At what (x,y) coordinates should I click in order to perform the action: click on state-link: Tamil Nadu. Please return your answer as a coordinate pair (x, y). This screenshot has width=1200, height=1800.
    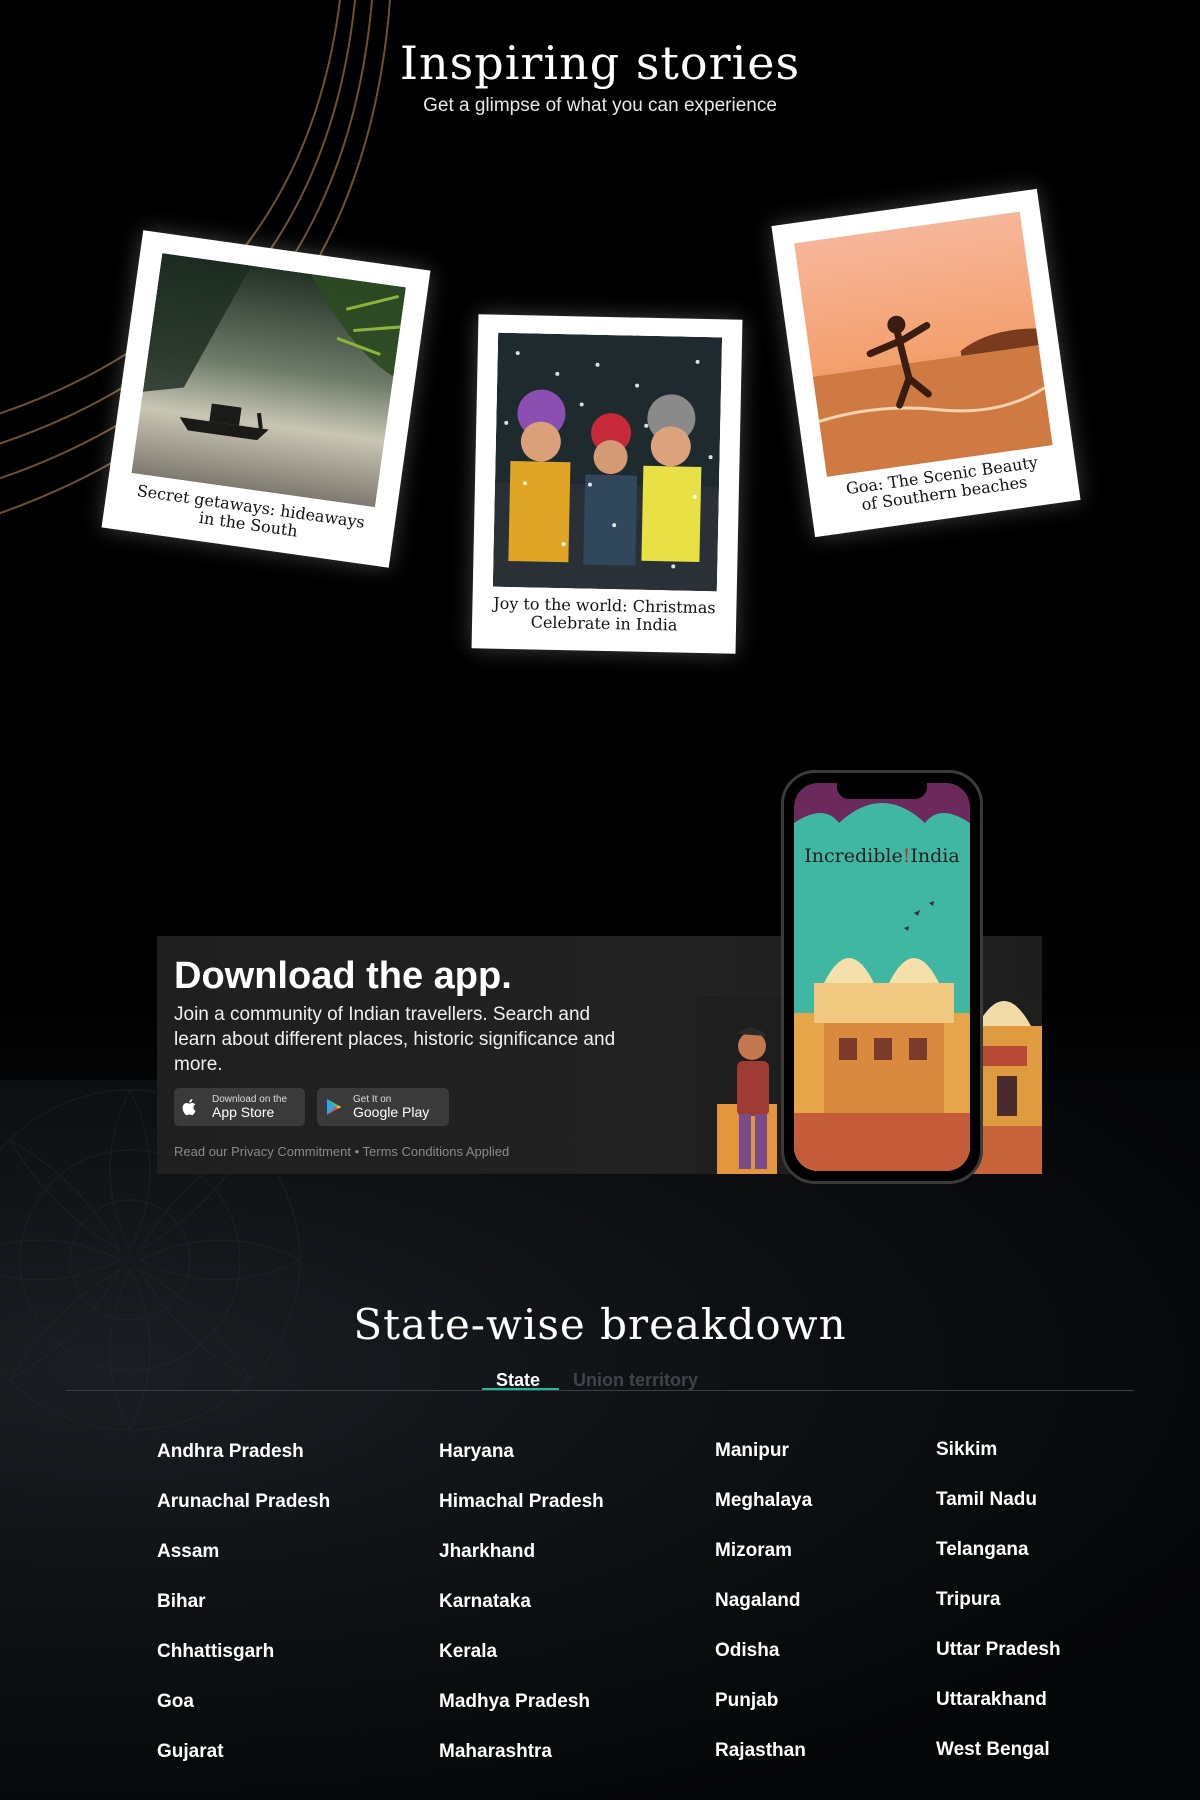
    Looking at the image, I should click on (986, 1500).